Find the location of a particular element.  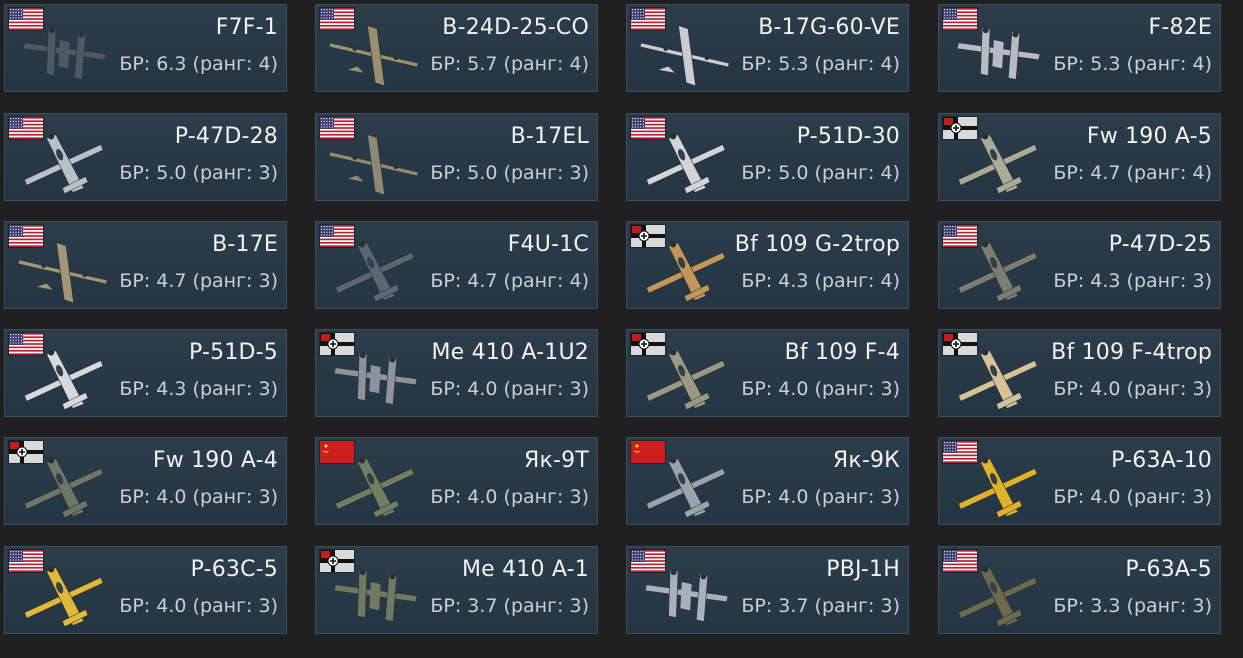

vehicle-card: F7F-1 БР: 6.3 (ранг: 4) is located at coordinates (145, 48).